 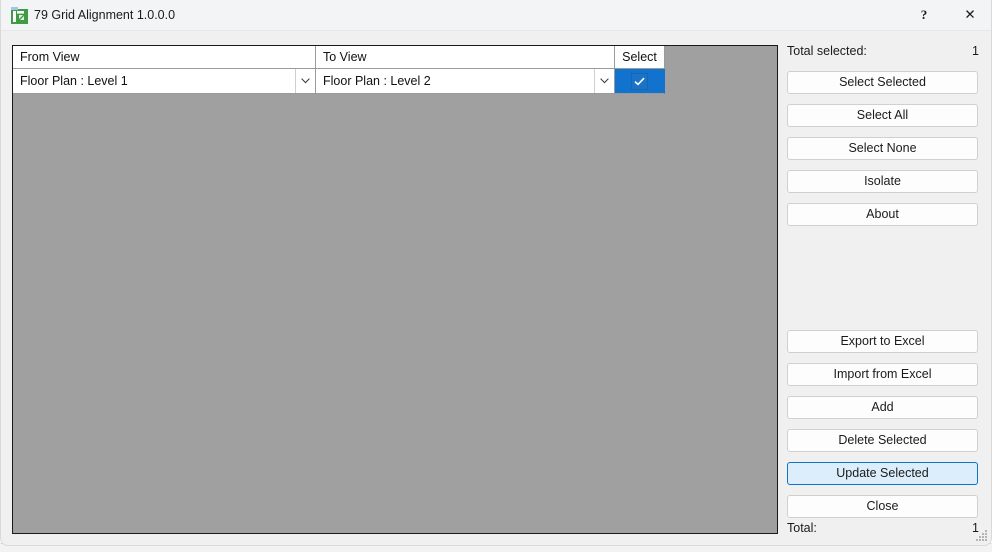 I want to click on isolate-button: Isolate, so click(x=882, y=181).